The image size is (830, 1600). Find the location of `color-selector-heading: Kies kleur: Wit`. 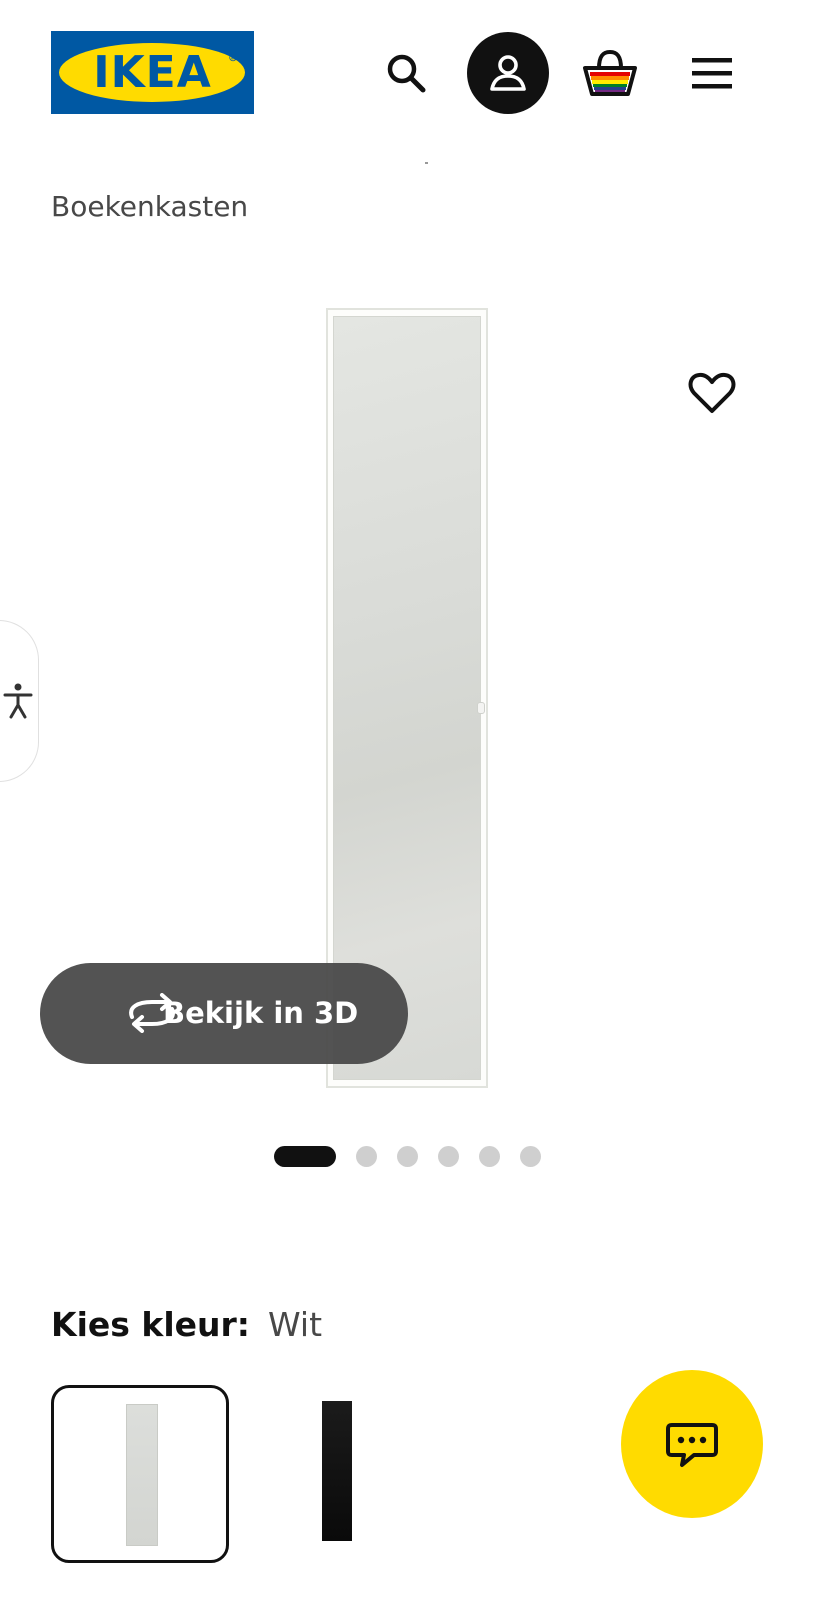

color-selector-heading: Kies kleur: Wit is located at coordinates (186, 1324).